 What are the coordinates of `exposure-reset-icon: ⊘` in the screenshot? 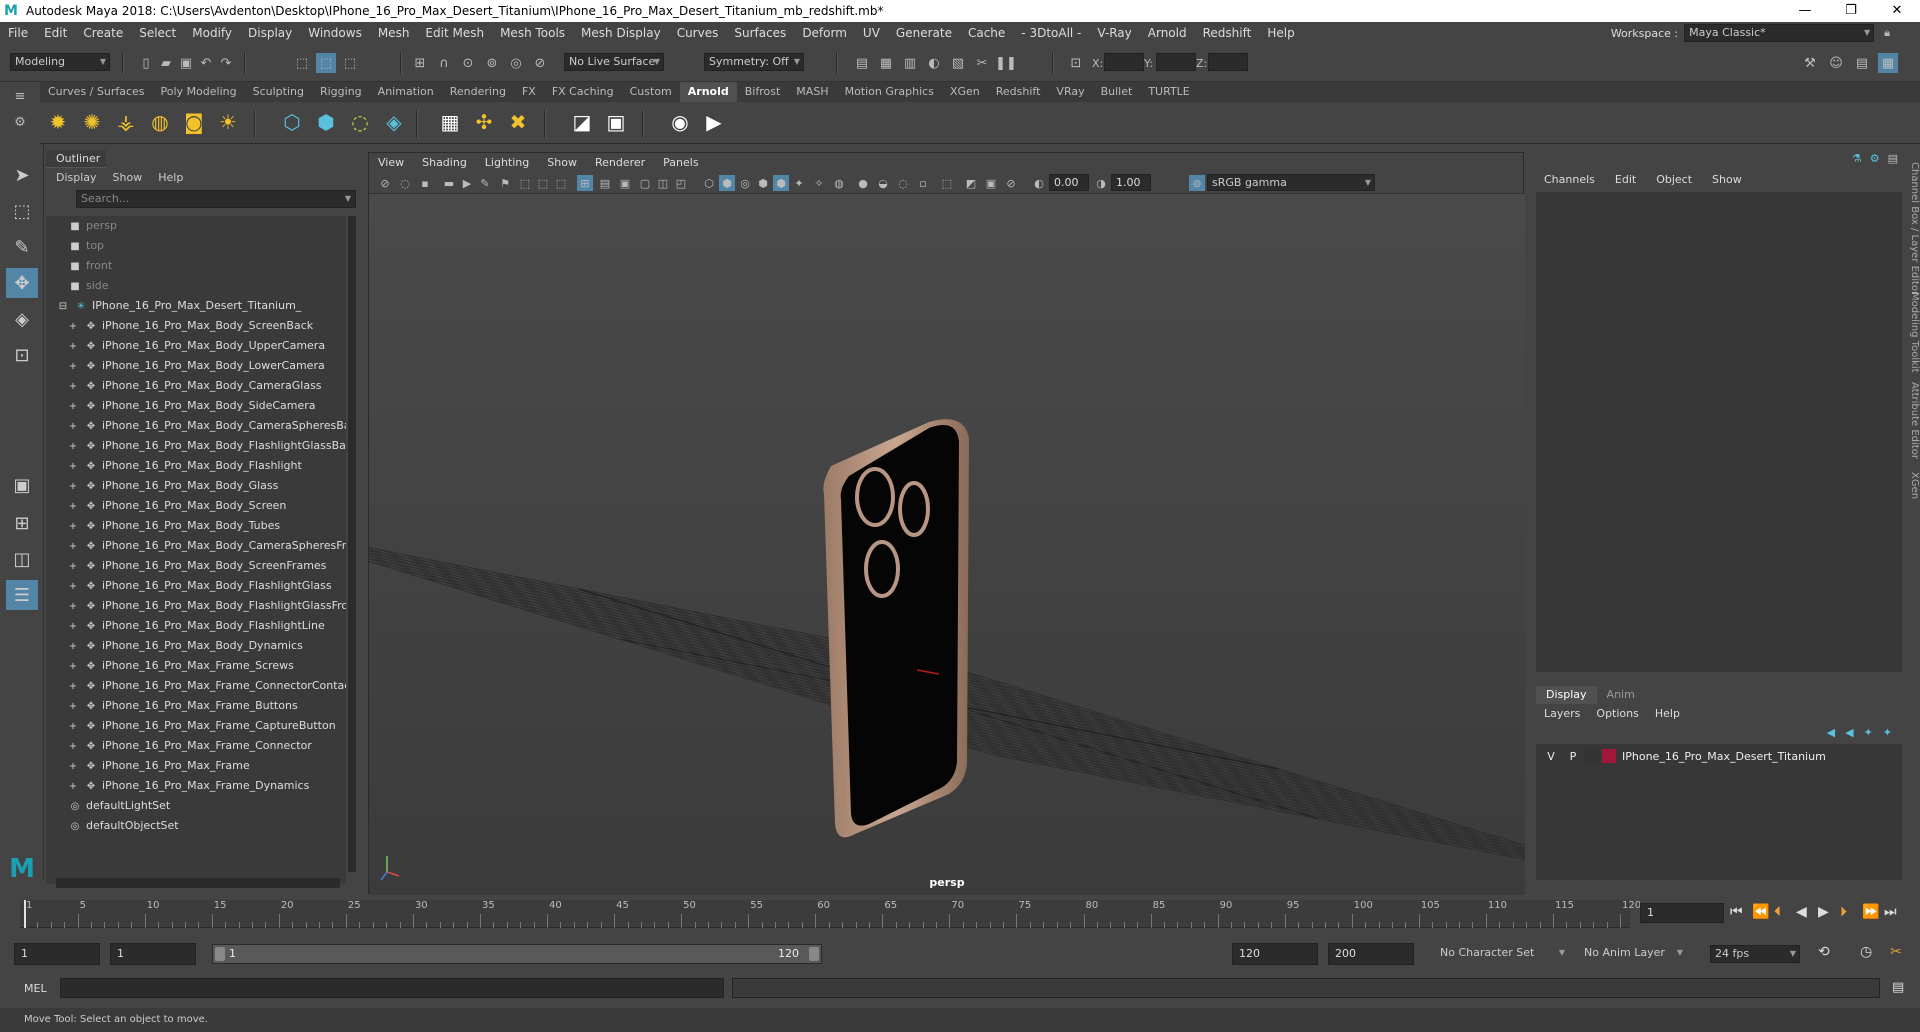 It's located at (1011, 183).